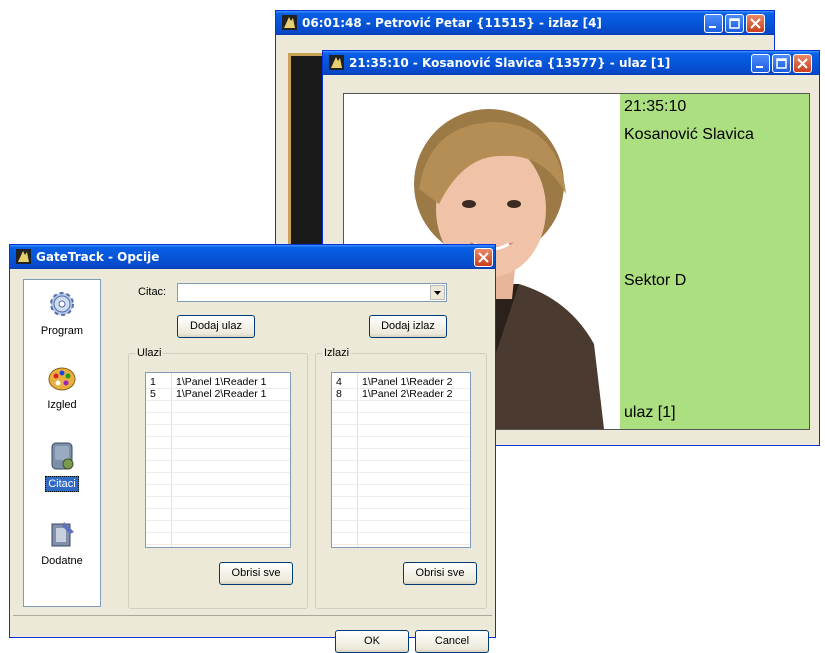  What do you see at coordinates (62, 456) in the screenshot?
I see `reader-icon` at bounding box center [62, 456].